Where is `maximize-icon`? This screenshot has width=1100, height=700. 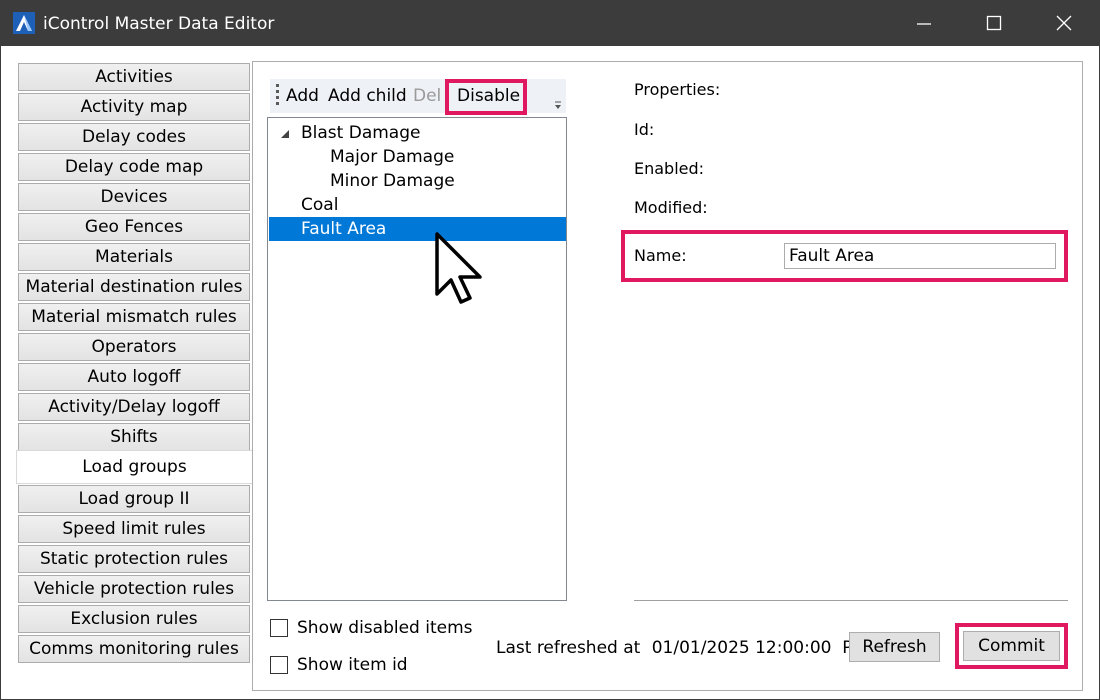
maximize-icon is located at coordinates (994, 23).